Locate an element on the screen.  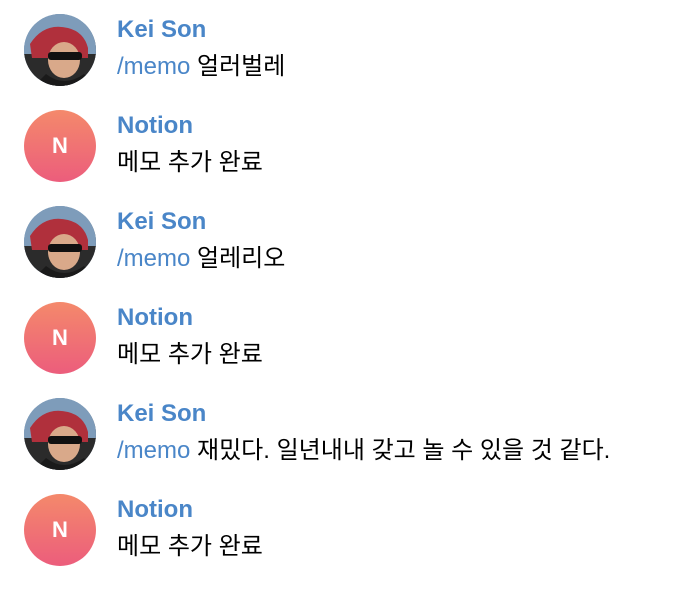
message-text: /memo 얼러벌레 is located at coordinates (201, 67).